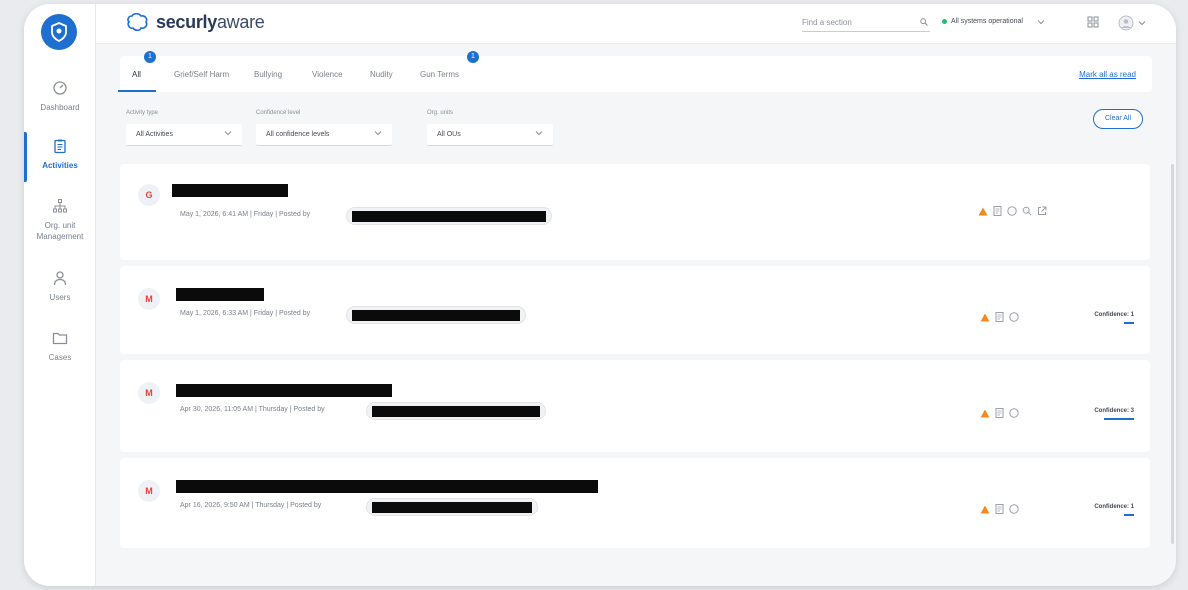 The width and height of the screenshot is (1188, 590). What do you see at coordinates (60, 357) in the screenshot?
I see `sidebar-item-label: Cases` at bounding box center [60, 357].